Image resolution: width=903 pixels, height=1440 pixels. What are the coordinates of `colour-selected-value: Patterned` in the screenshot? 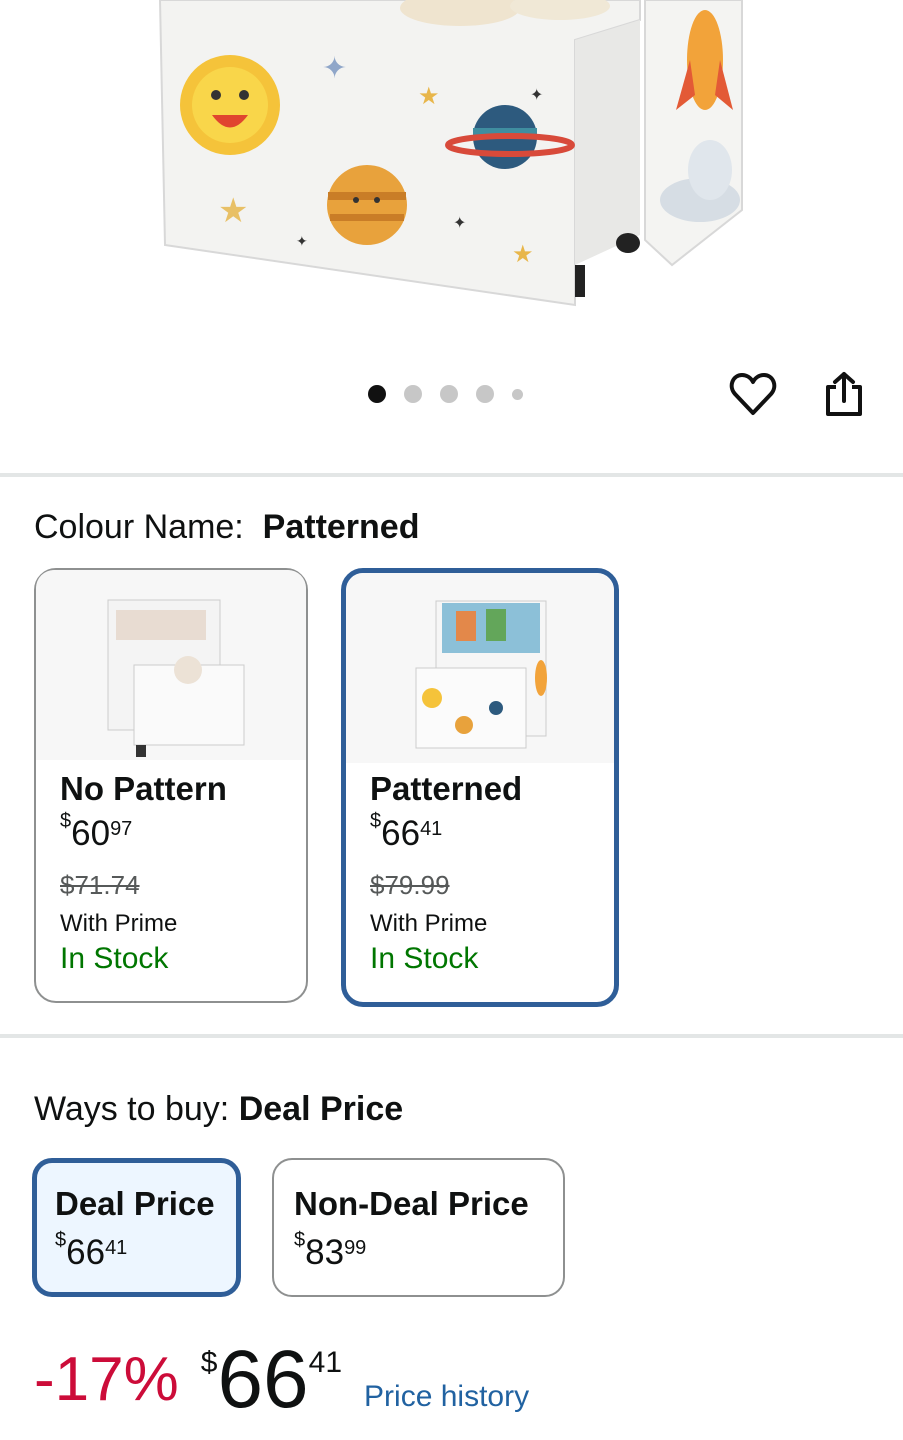 It's located at (341, 527).